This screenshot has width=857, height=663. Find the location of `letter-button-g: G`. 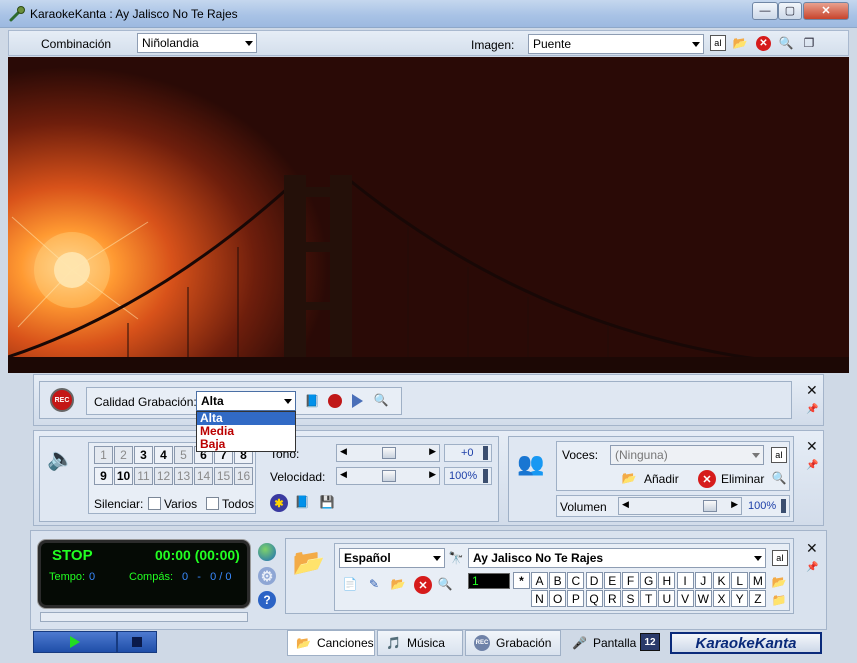

letter-button-g: G is located at coordinates (649, 580).